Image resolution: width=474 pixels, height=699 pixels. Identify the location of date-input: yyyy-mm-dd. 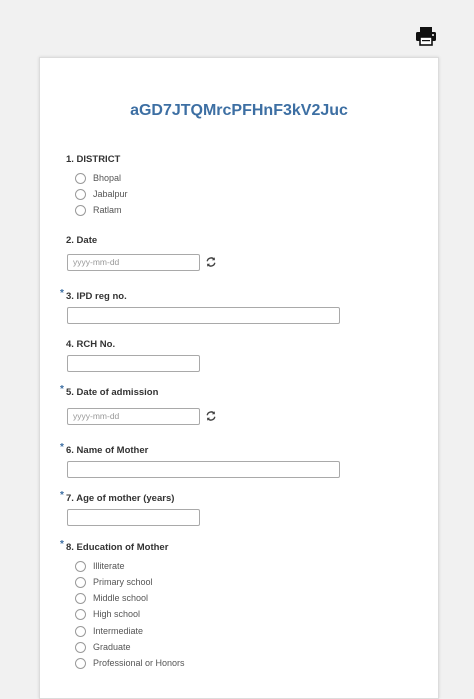
(133, 262).